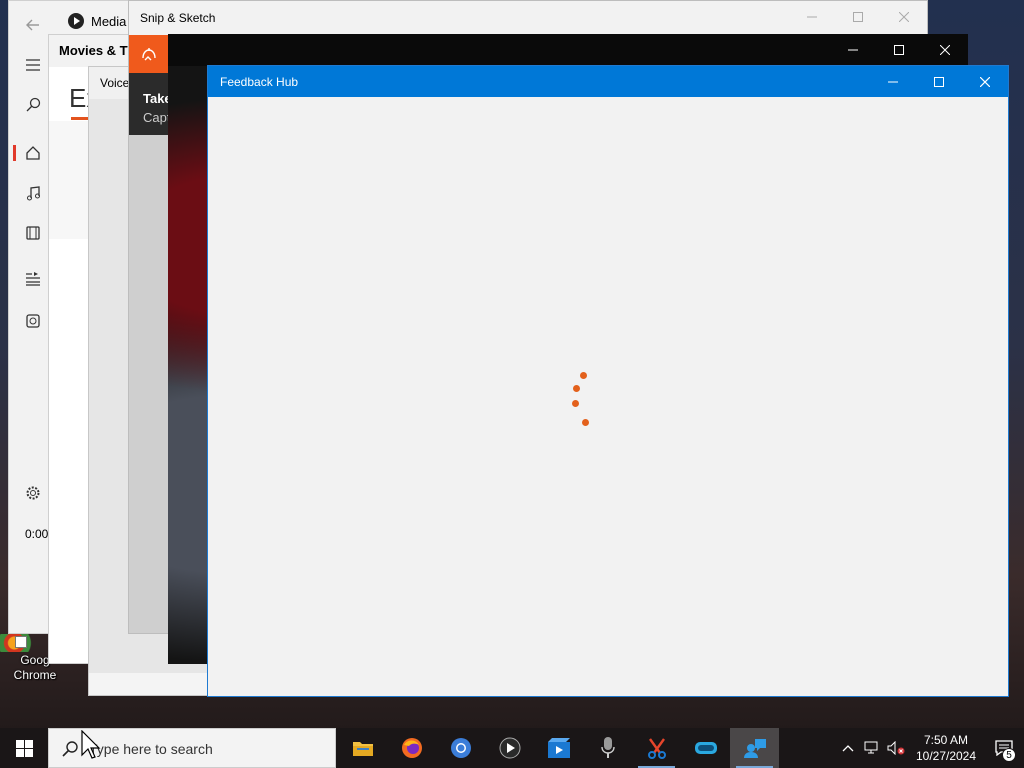 This screenshot has height=768, width=1024. I want to click on shortcut-arrow-icon, so click(21, 642).